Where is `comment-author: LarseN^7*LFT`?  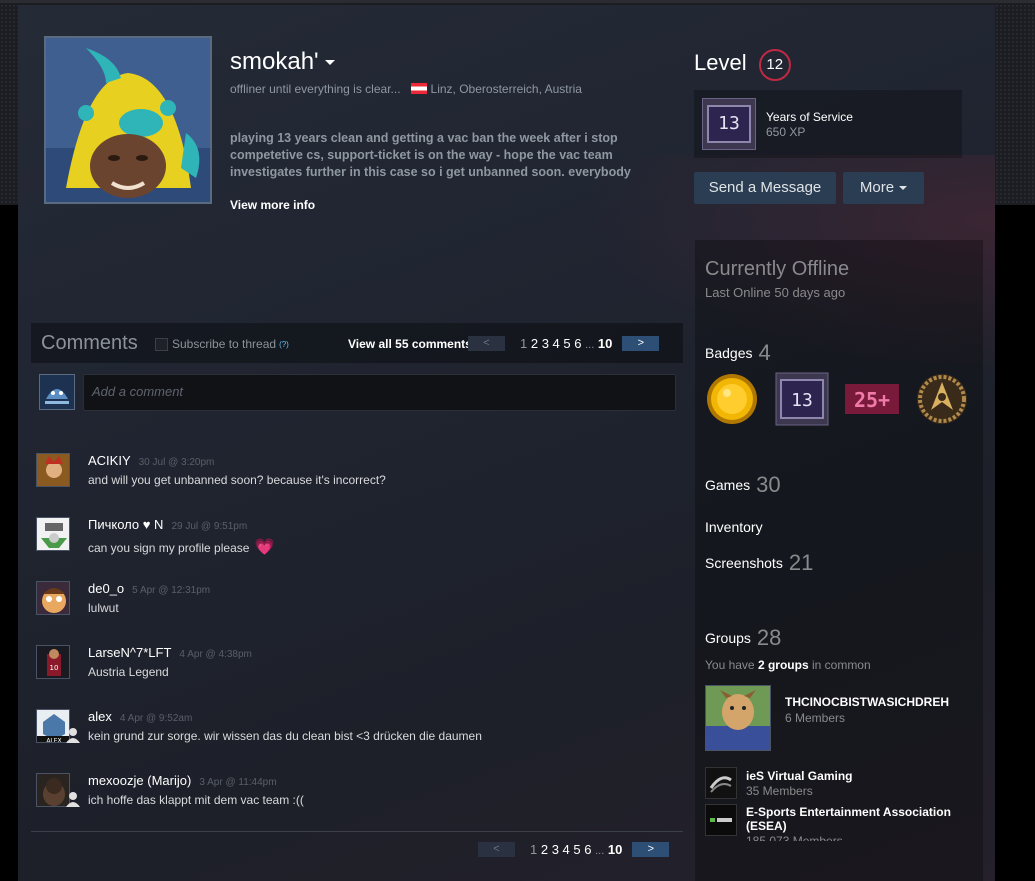 comment-author: LarseN^7*LFT is located at coordinates (129, 652).